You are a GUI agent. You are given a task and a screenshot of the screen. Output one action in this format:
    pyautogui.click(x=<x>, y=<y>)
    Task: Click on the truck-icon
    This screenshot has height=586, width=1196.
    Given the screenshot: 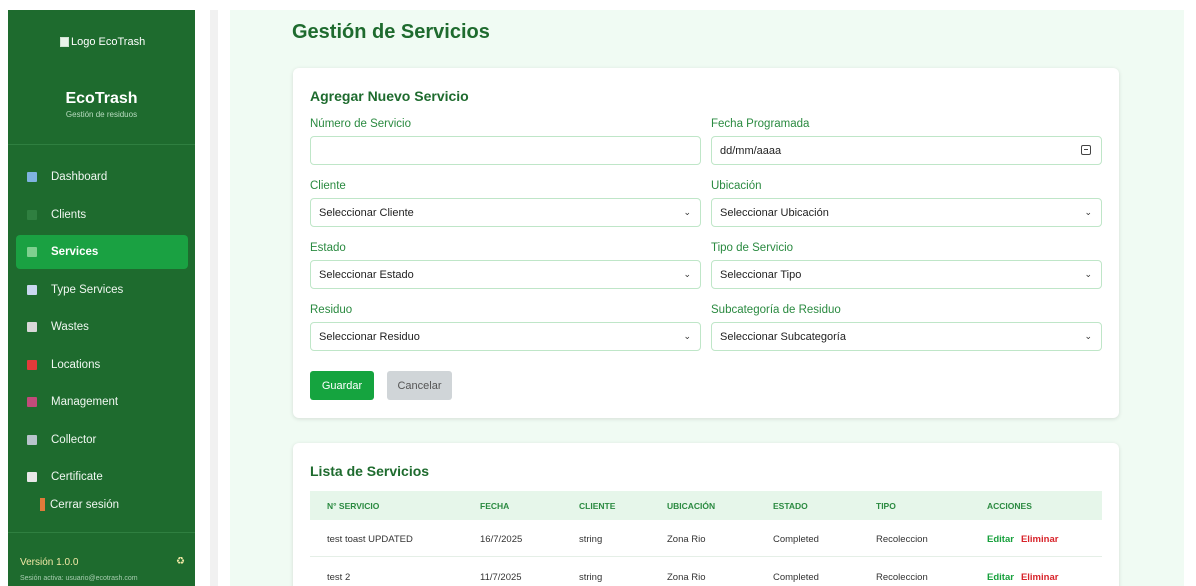 What is the action you would take?
    pyautogui.click(x=32, y=439)
    